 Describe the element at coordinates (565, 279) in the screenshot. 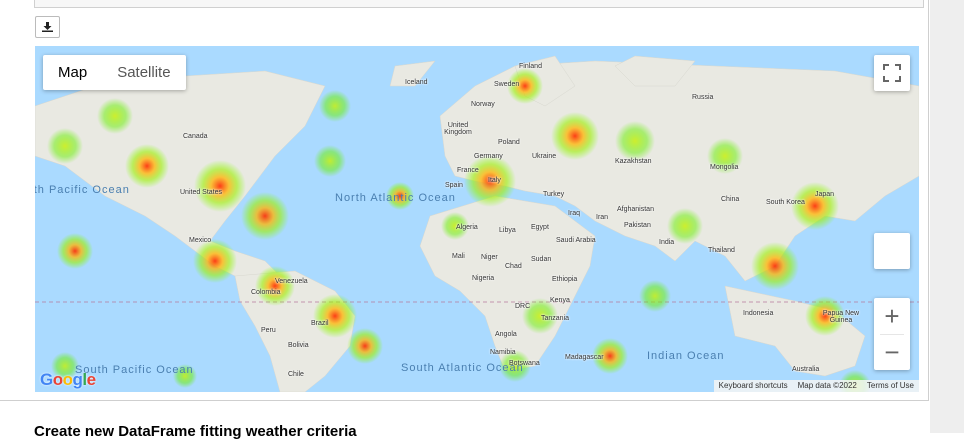

I see `country-label: Ethiopia` at that location.